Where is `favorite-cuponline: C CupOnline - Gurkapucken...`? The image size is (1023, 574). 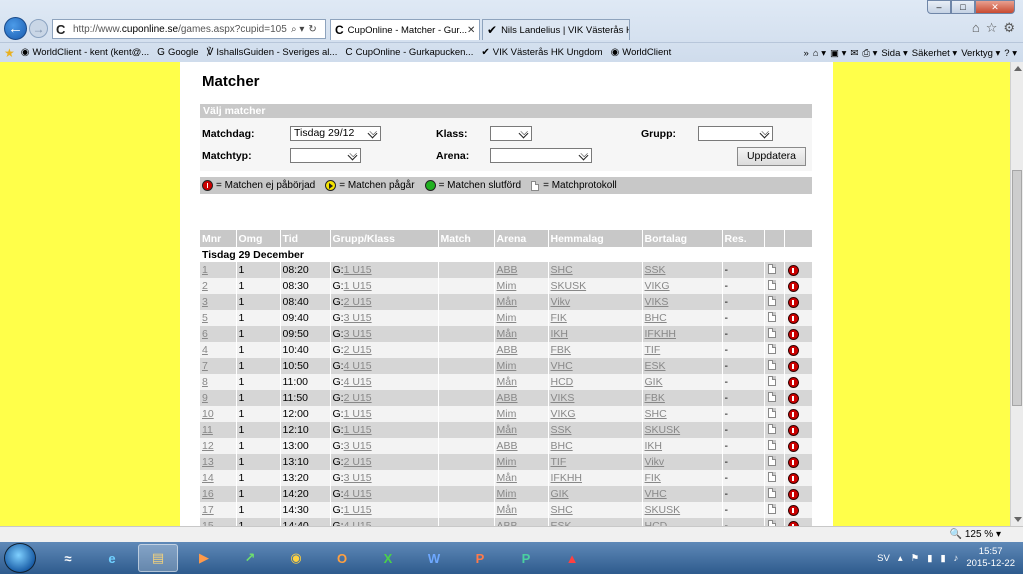
favorite-cuponline: C CupOnline - Gurkapucken... is located at coordinates (409, 52).